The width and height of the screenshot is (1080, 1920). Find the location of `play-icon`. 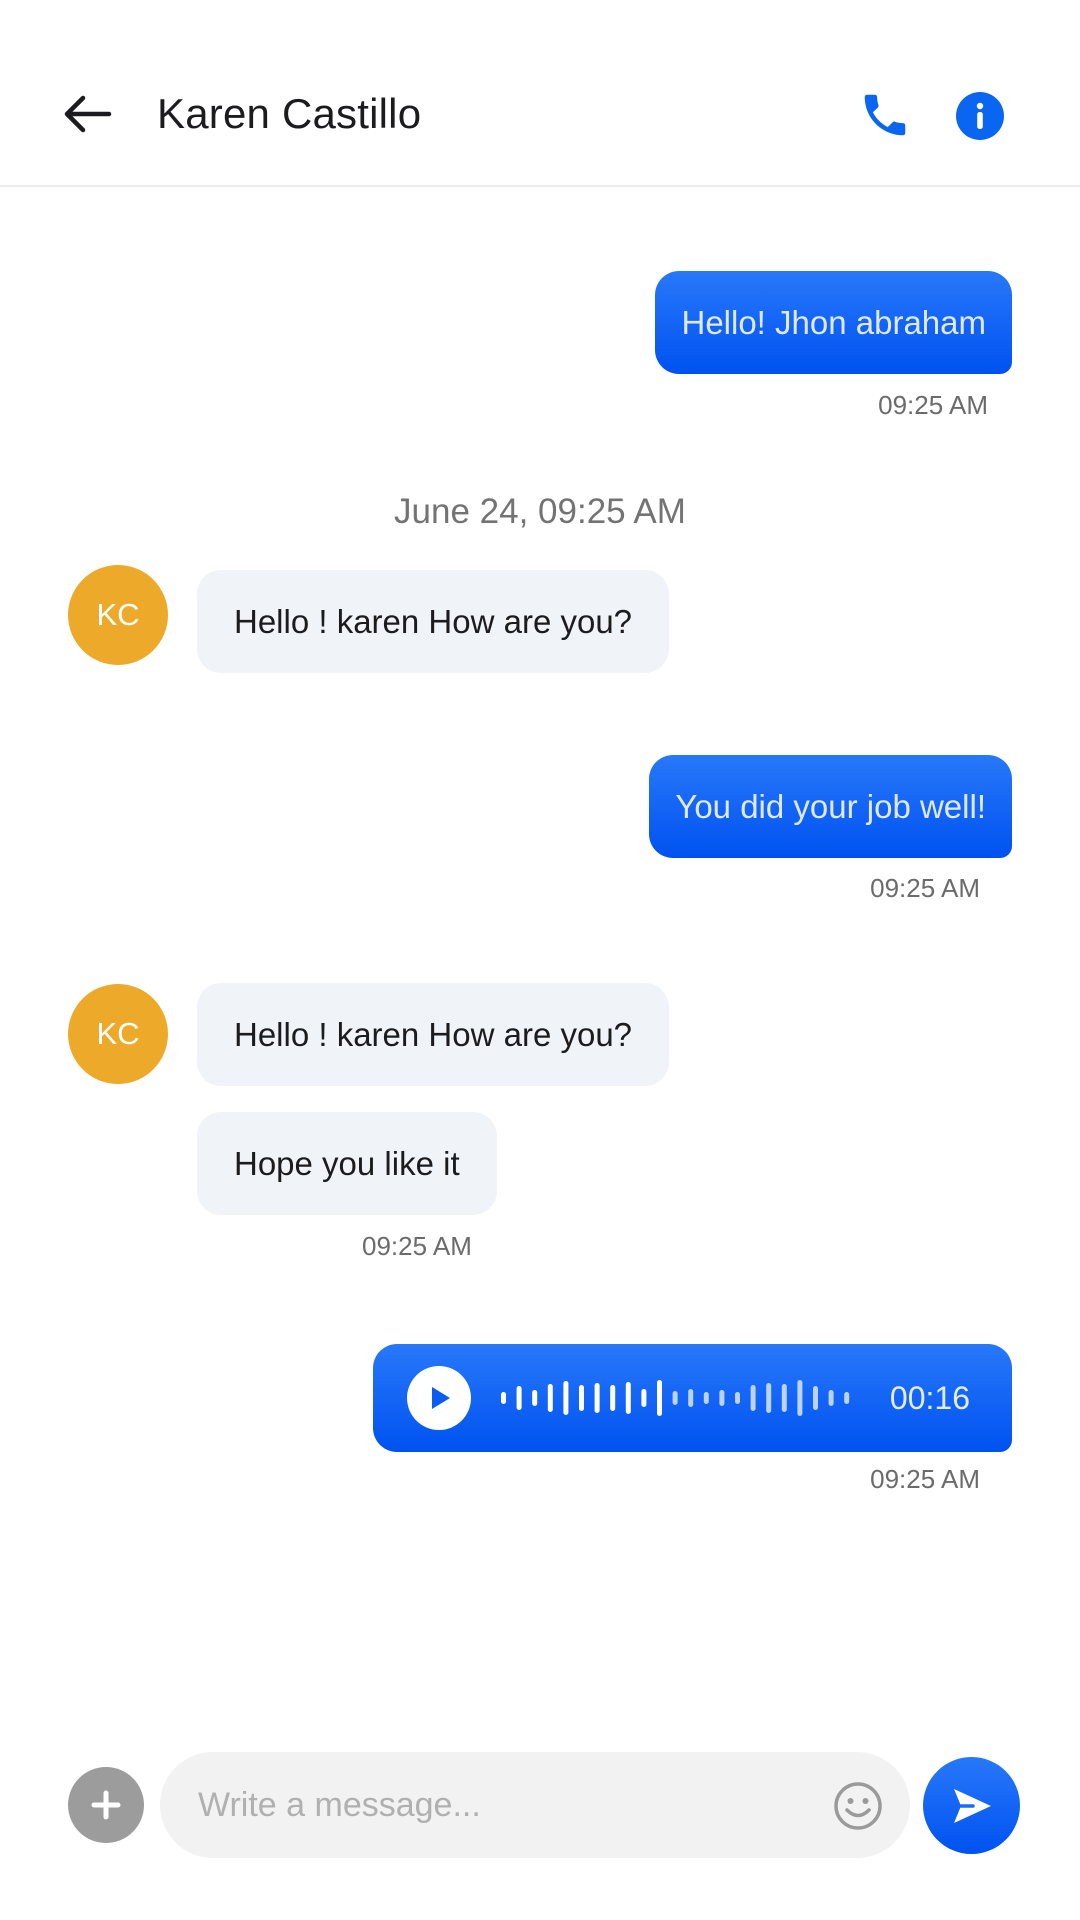

play-icon is located at coordinates (441, 1398).